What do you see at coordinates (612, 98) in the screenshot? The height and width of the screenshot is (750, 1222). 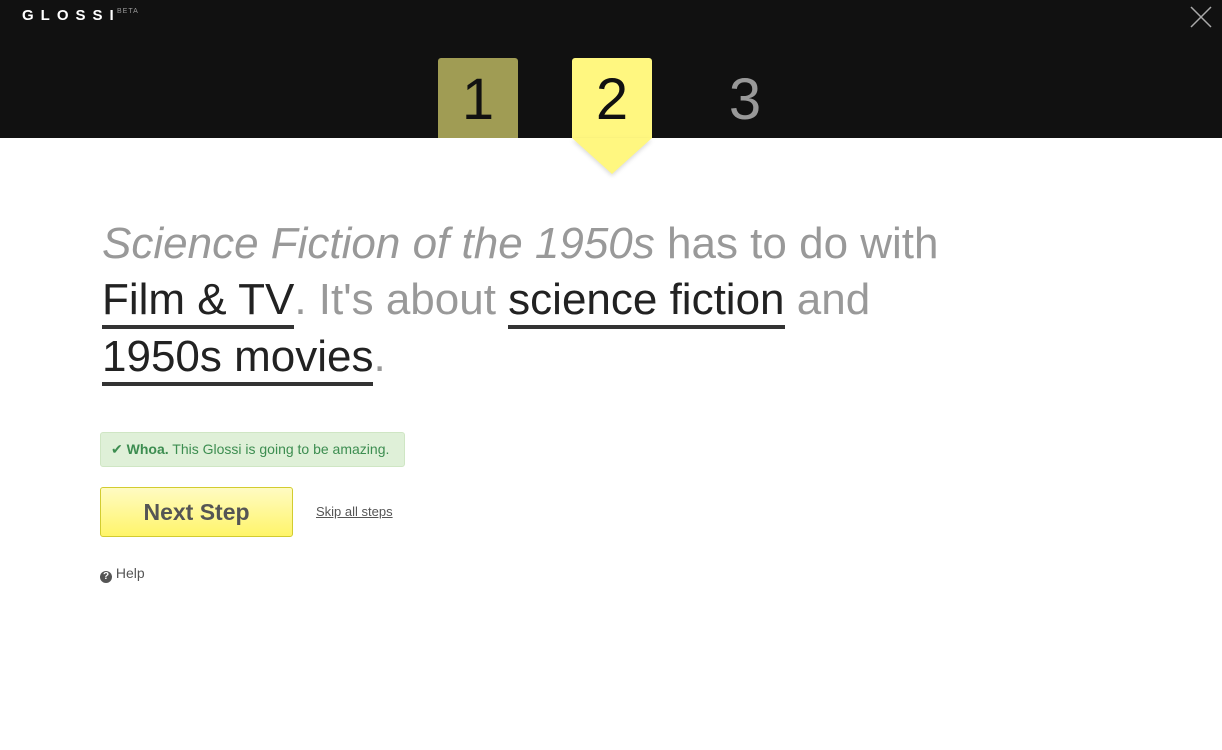 I see `step-2: 2` at bounding box center [612, 98].